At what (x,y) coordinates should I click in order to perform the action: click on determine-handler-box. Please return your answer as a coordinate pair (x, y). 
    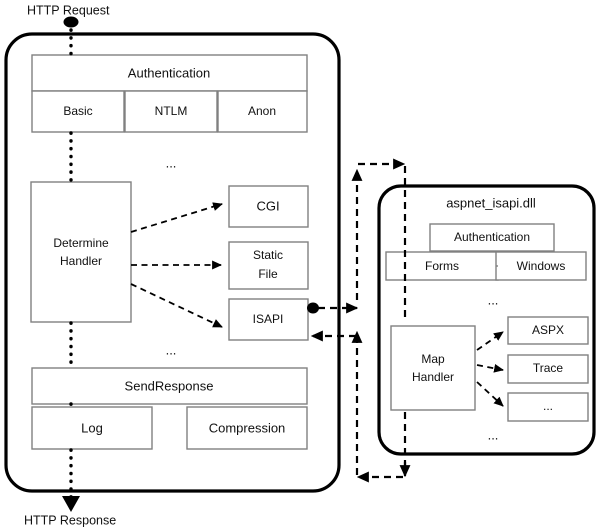
    Looking at the image, I should click on (81, 252).